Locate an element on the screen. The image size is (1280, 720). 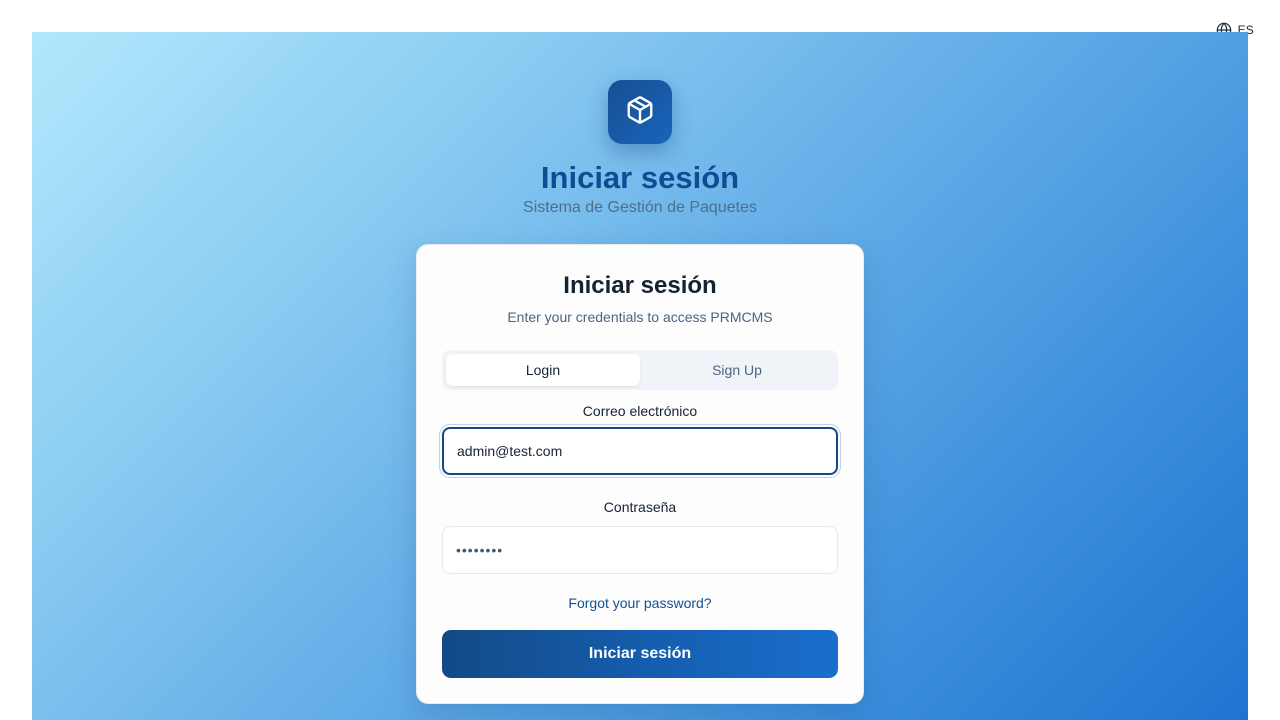
forgot-password-link: Forgot your password? is located at coordinates (640, 603).